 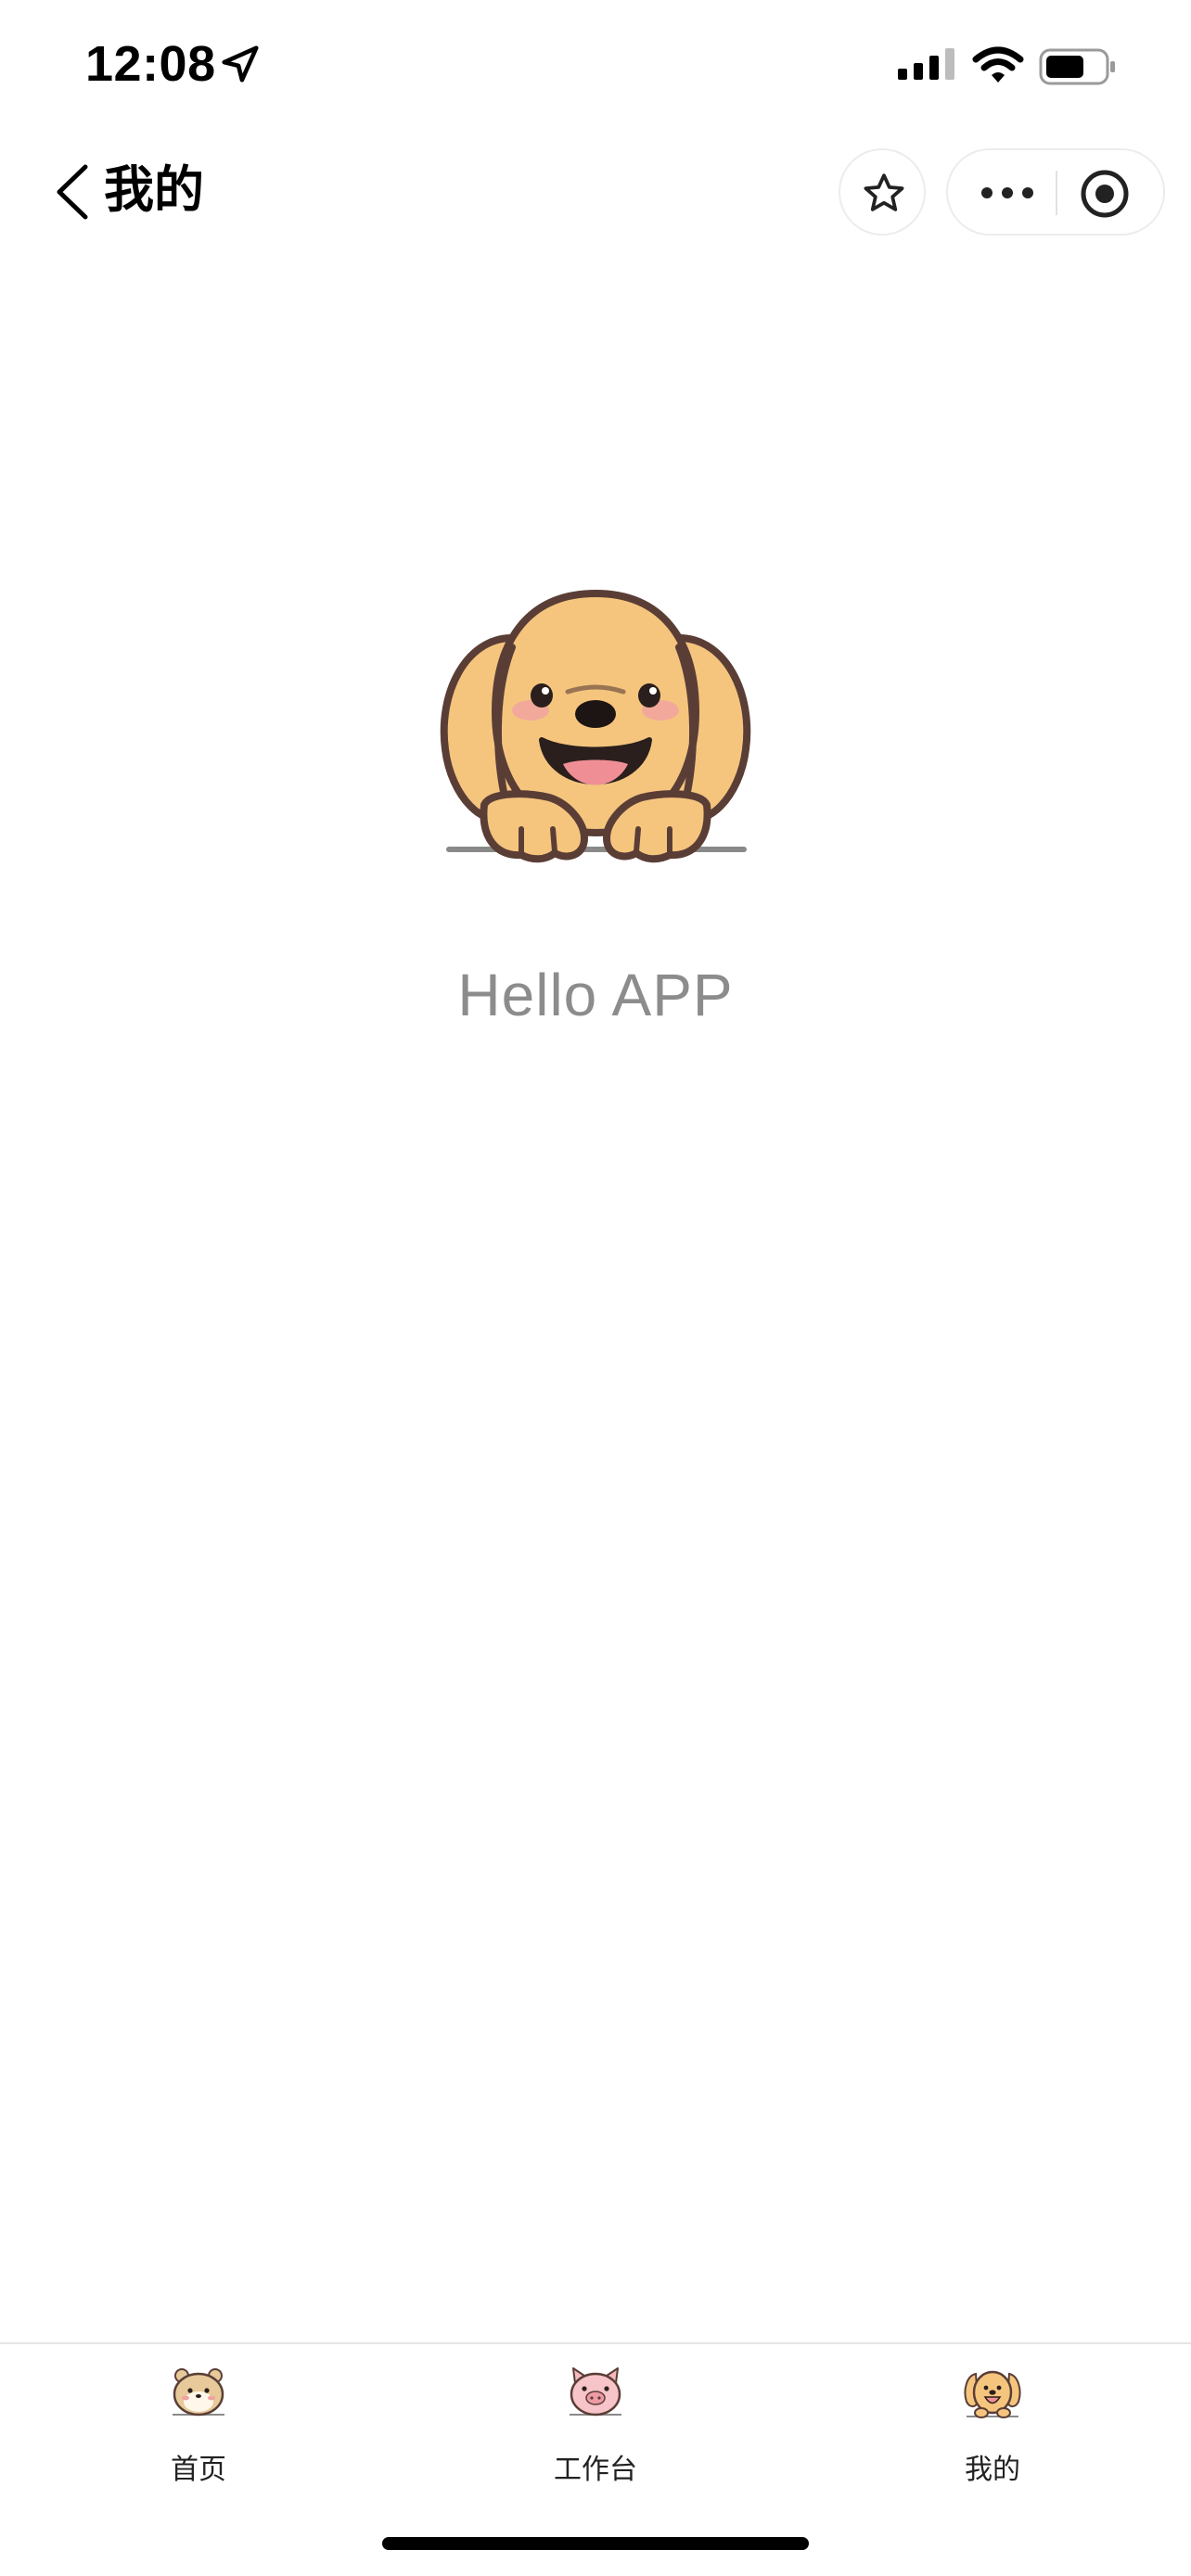 What do you see at coordinates (1105, 194) in the screenshot?
I see `target-circle-icon` at bounding box center [1105, 194].